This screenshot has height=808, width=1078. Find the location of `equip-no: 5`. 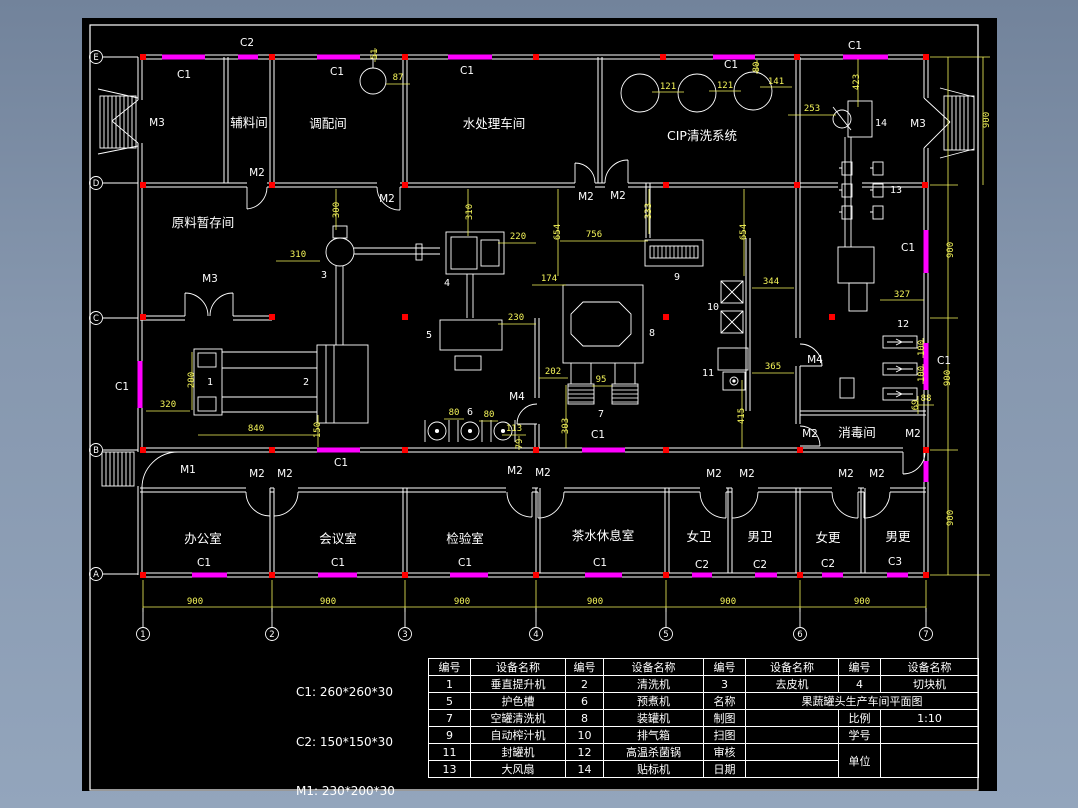

equip-no: 5 is located at coordinates (449, 701).